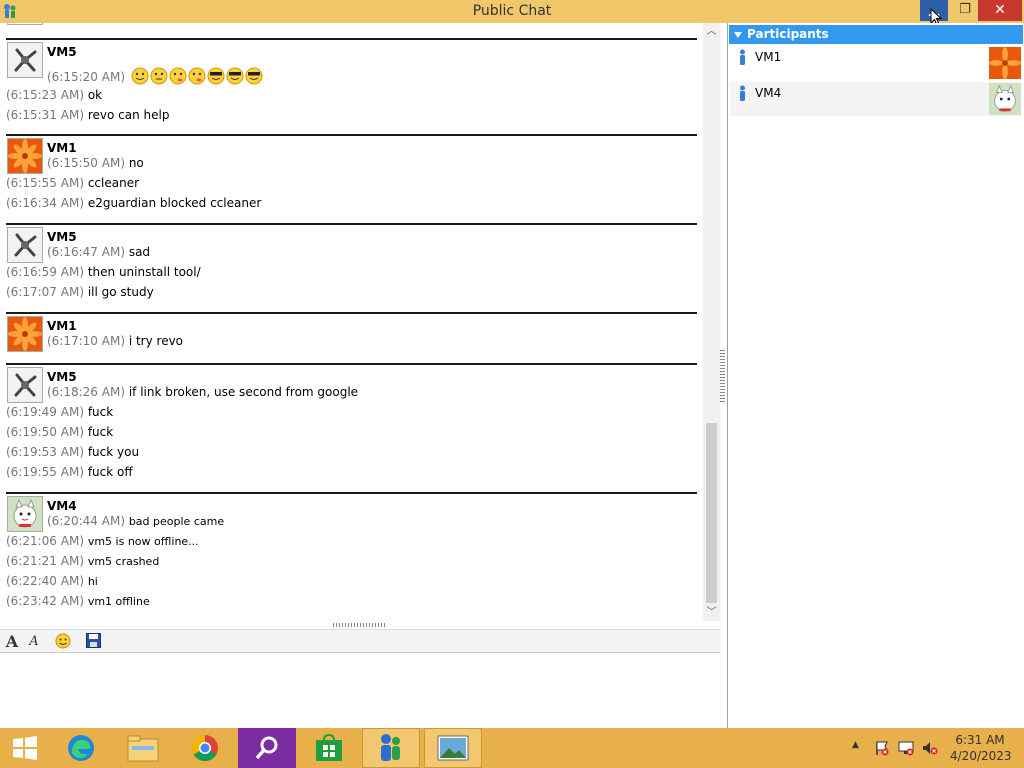 This screenshot has height=768, width=1024. Describe the element at coordinates (45, 412) in the screenshot. I see `timestamp: (6:19:49 AM)` at that location.